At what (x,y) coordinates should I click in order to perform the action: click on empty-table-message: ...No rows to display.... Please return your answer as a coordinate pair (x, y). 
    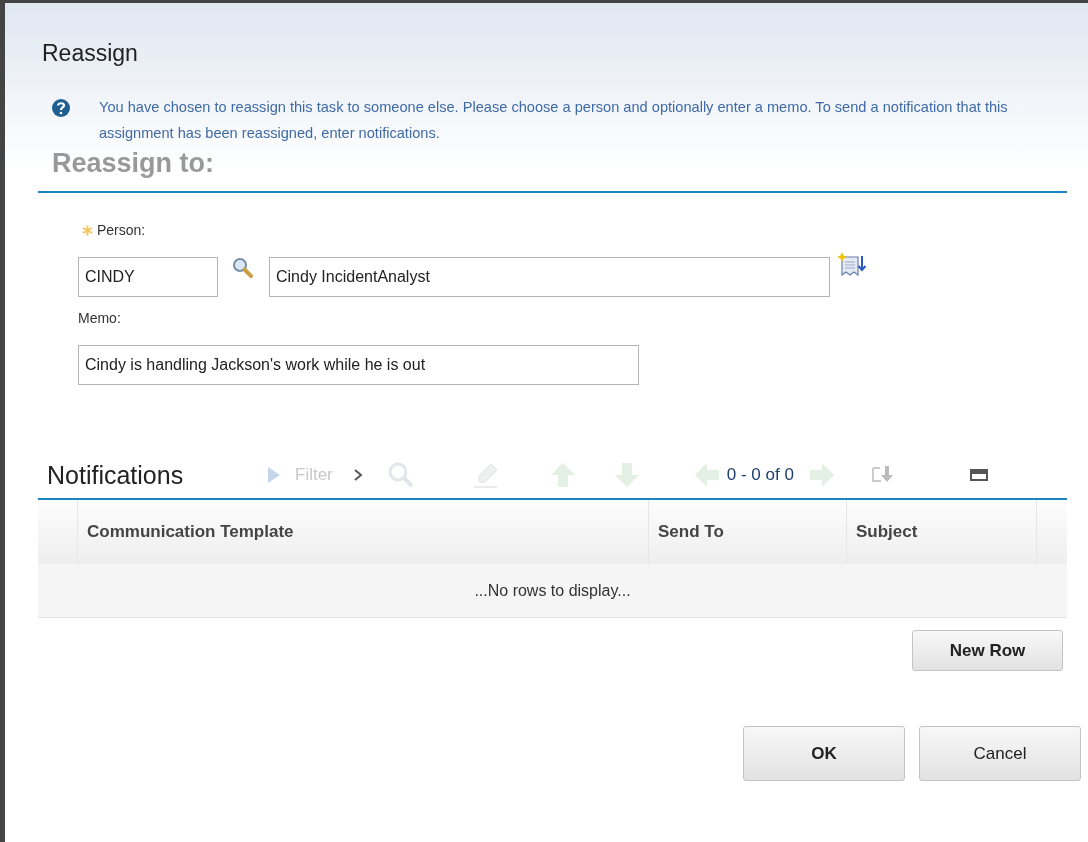
    Looking at the image, I should click on (552, 590).